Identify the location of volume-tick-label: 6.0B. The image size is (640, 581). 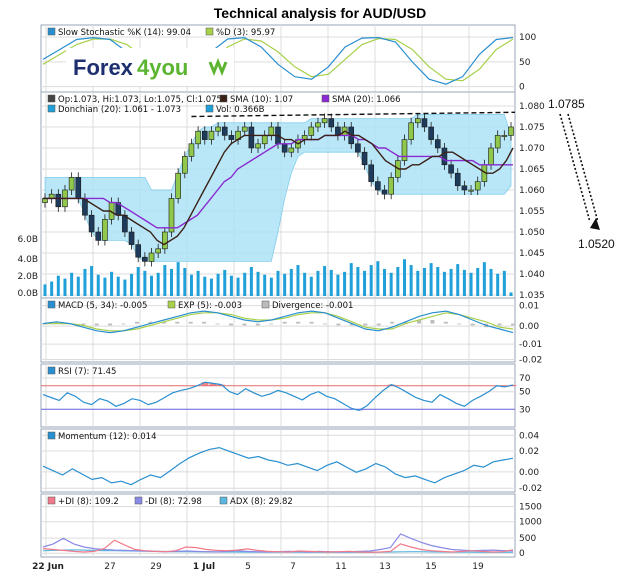
(28, 240).